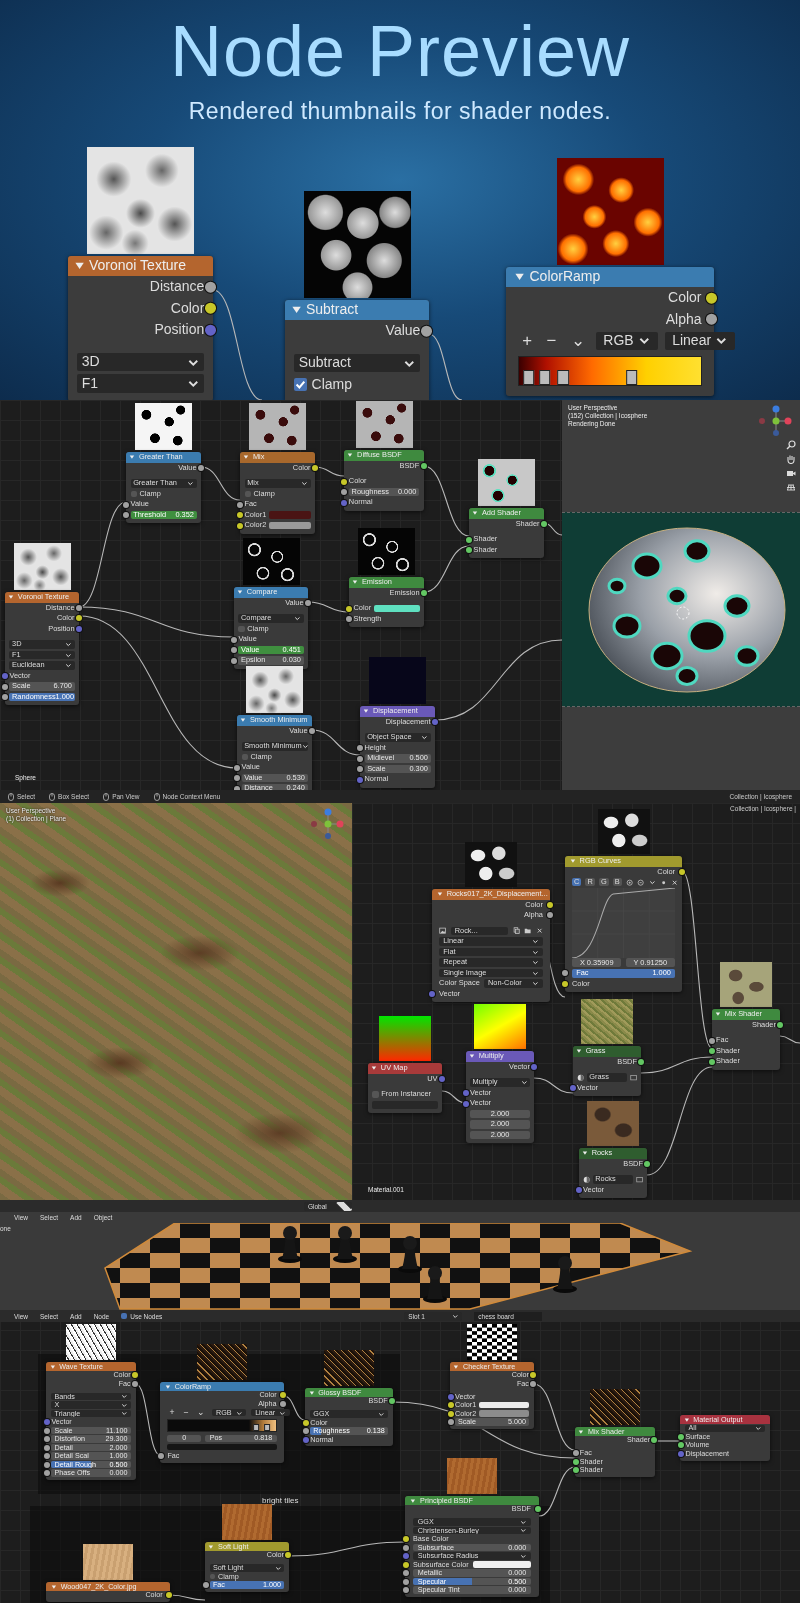  What do you see at coordinates (357, 363) in the screenshot?
I see `dropdown: Subtract` at bounding box center [357, 363].